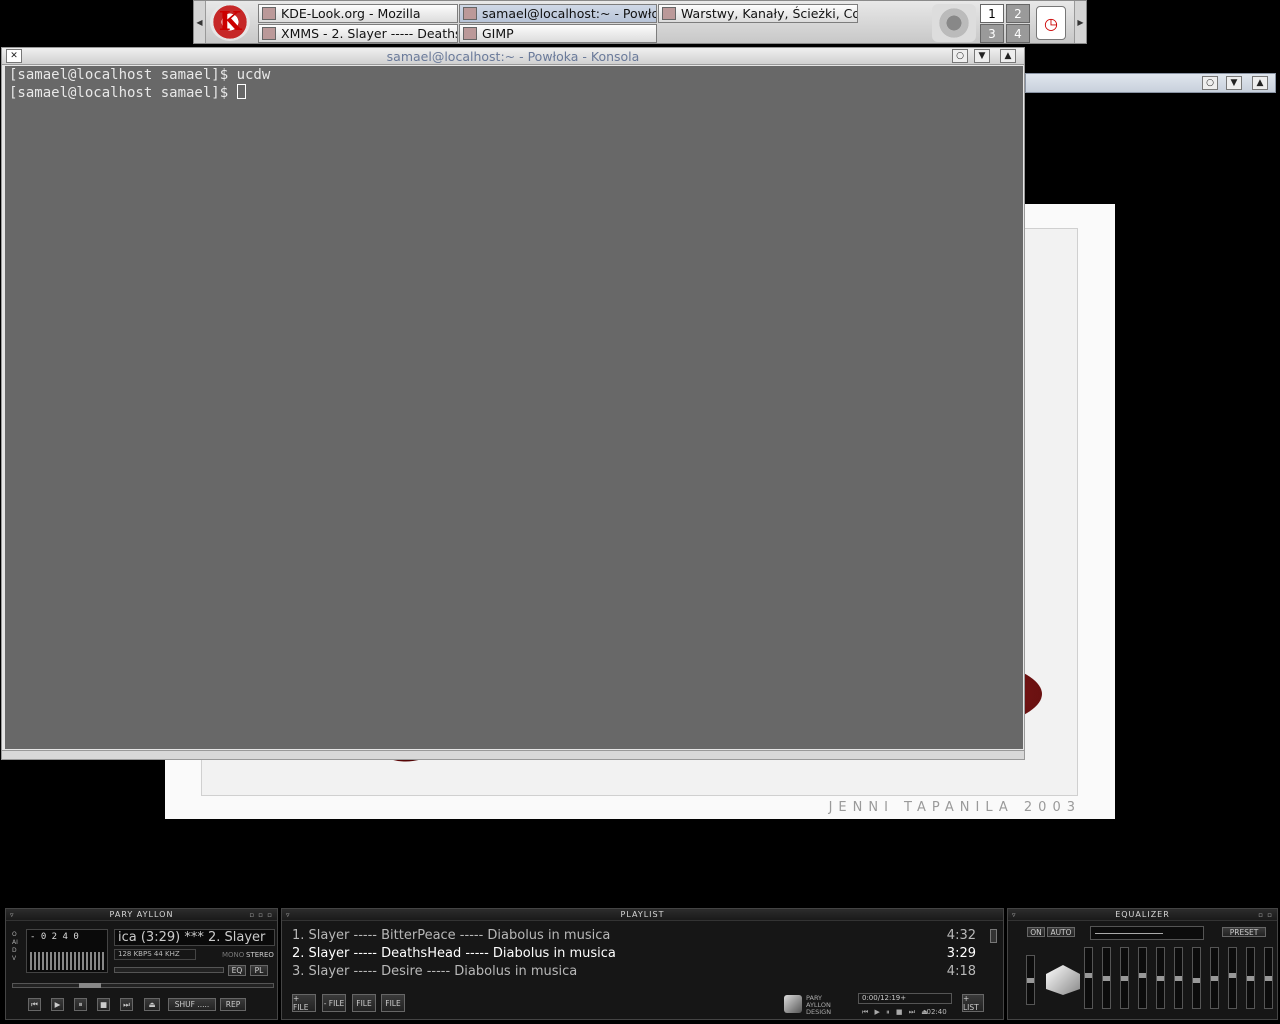  What do you see at coordinates (954, 23) in the screenshot?
I see `settings-gear-icon` at bounding box center [954, 23].